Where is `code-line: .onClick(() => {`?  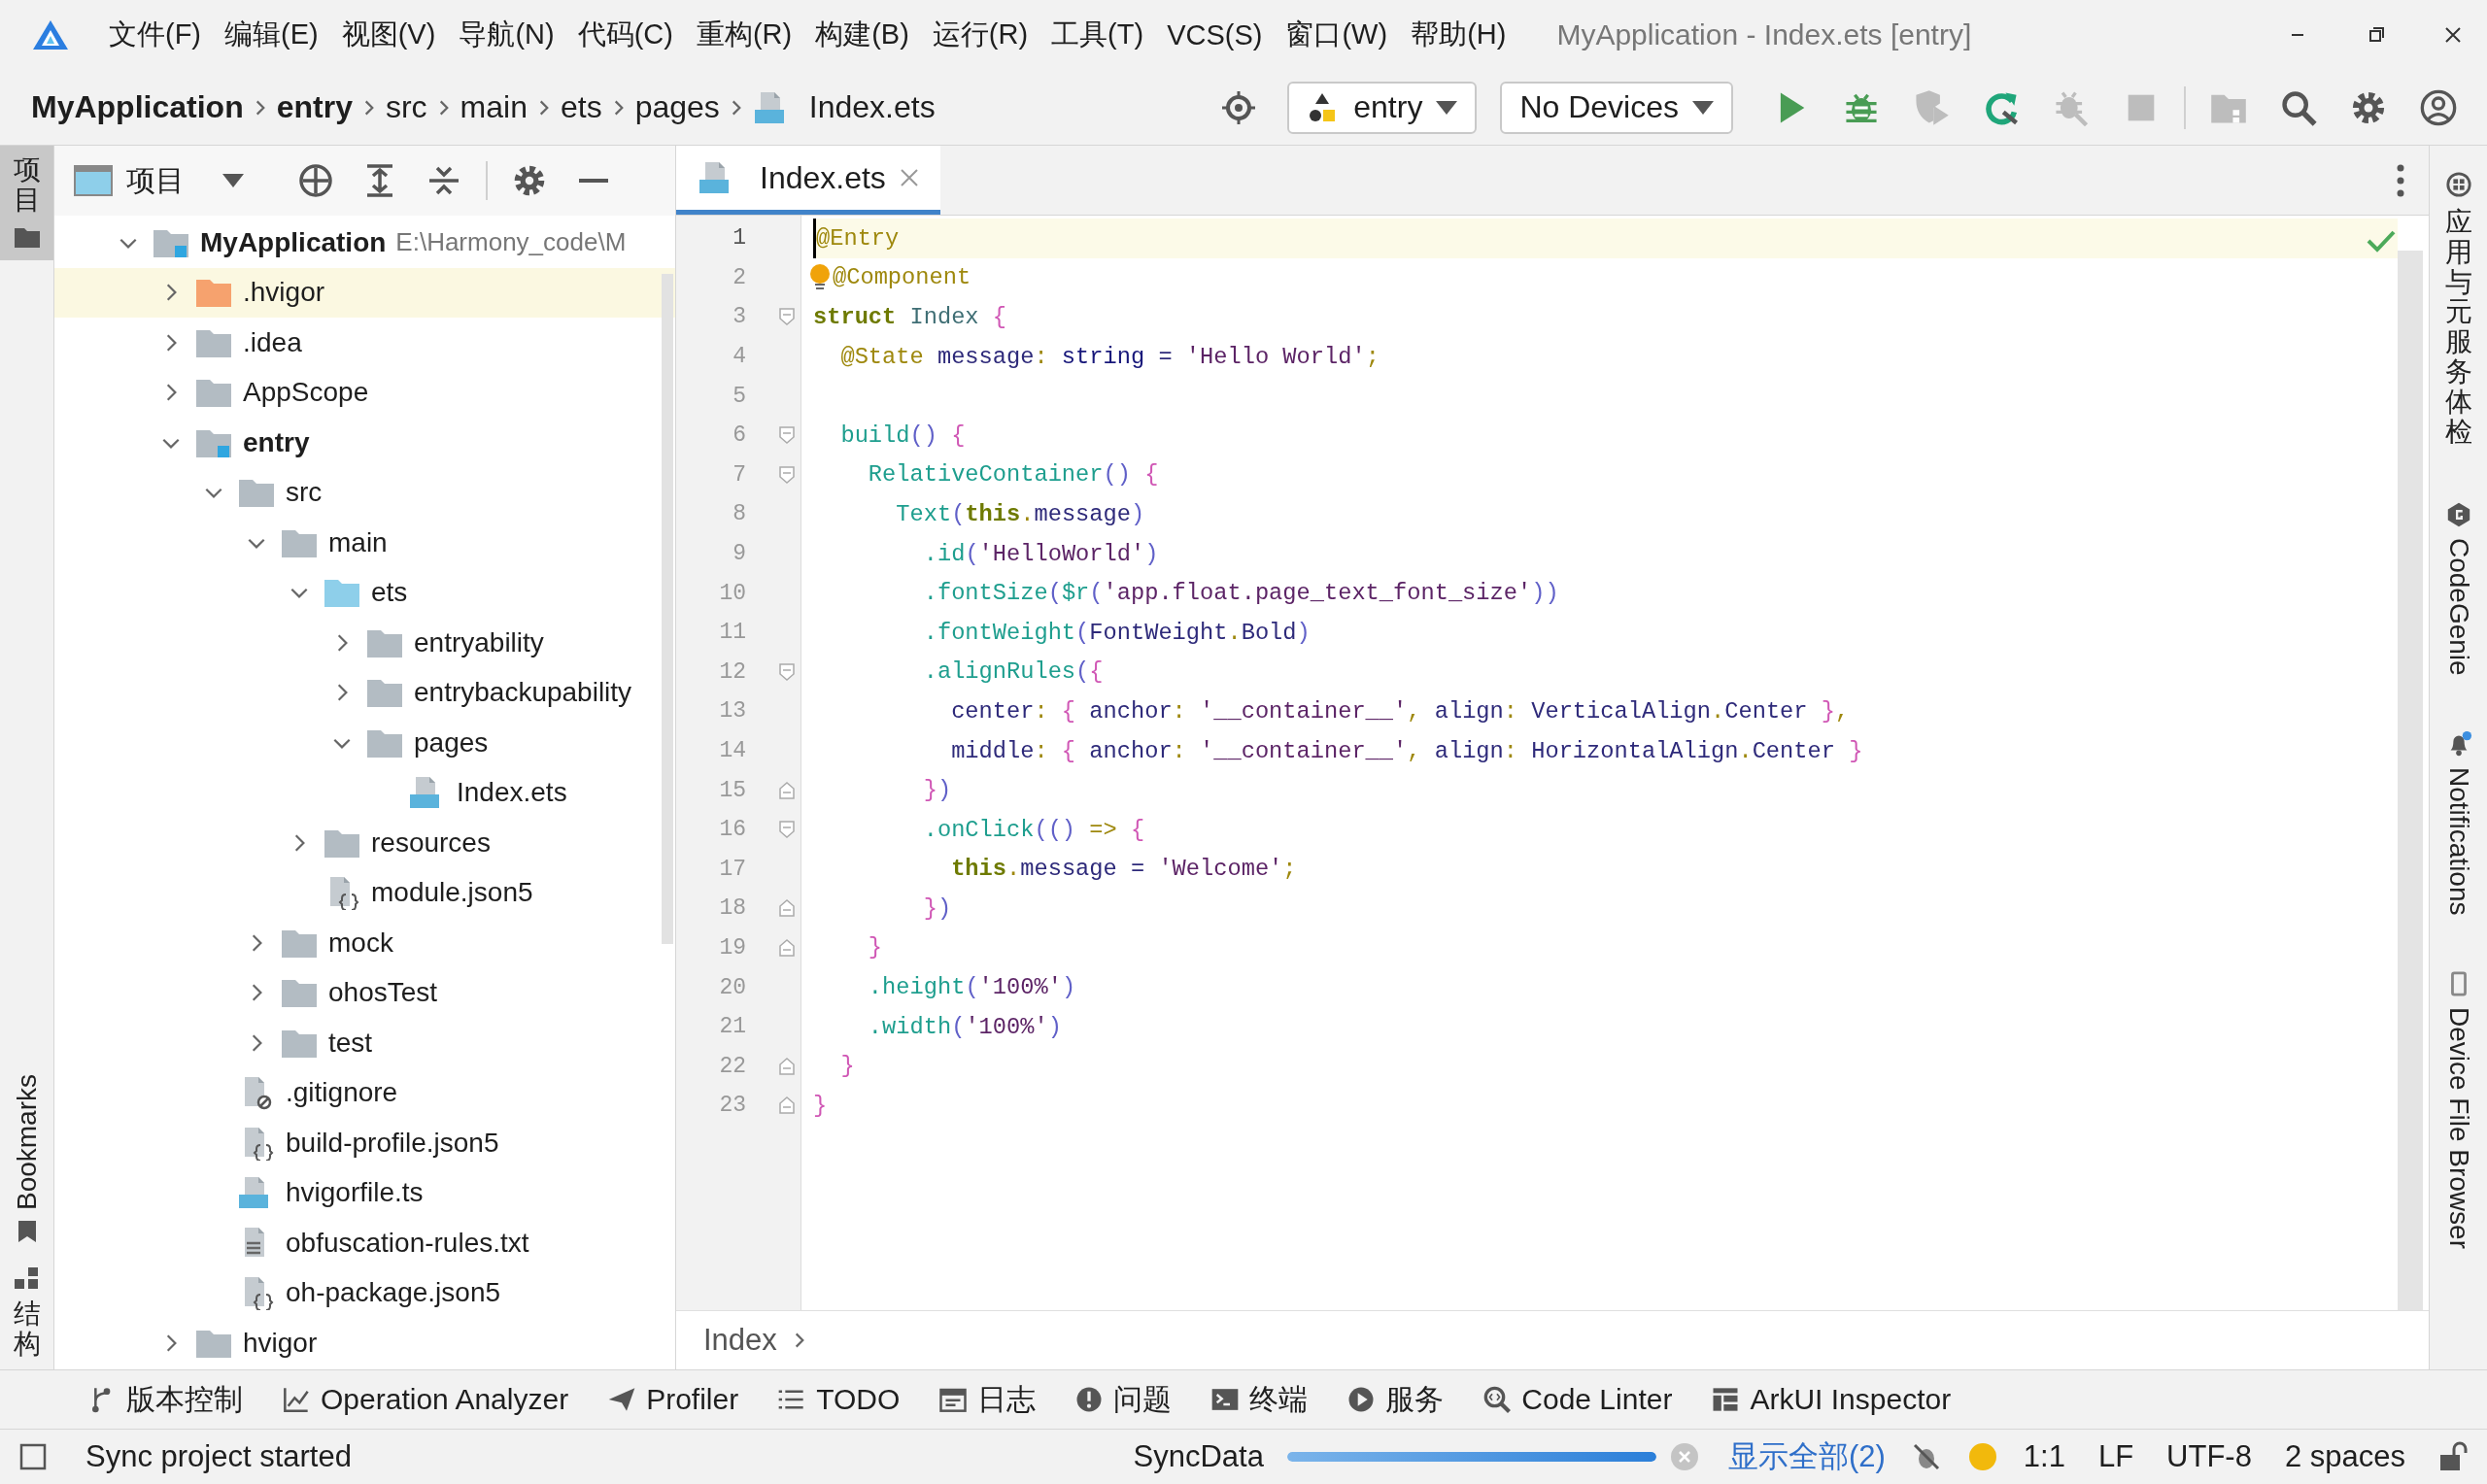 code-line: .onClick(() => { is located at coordinates (1034, 830).